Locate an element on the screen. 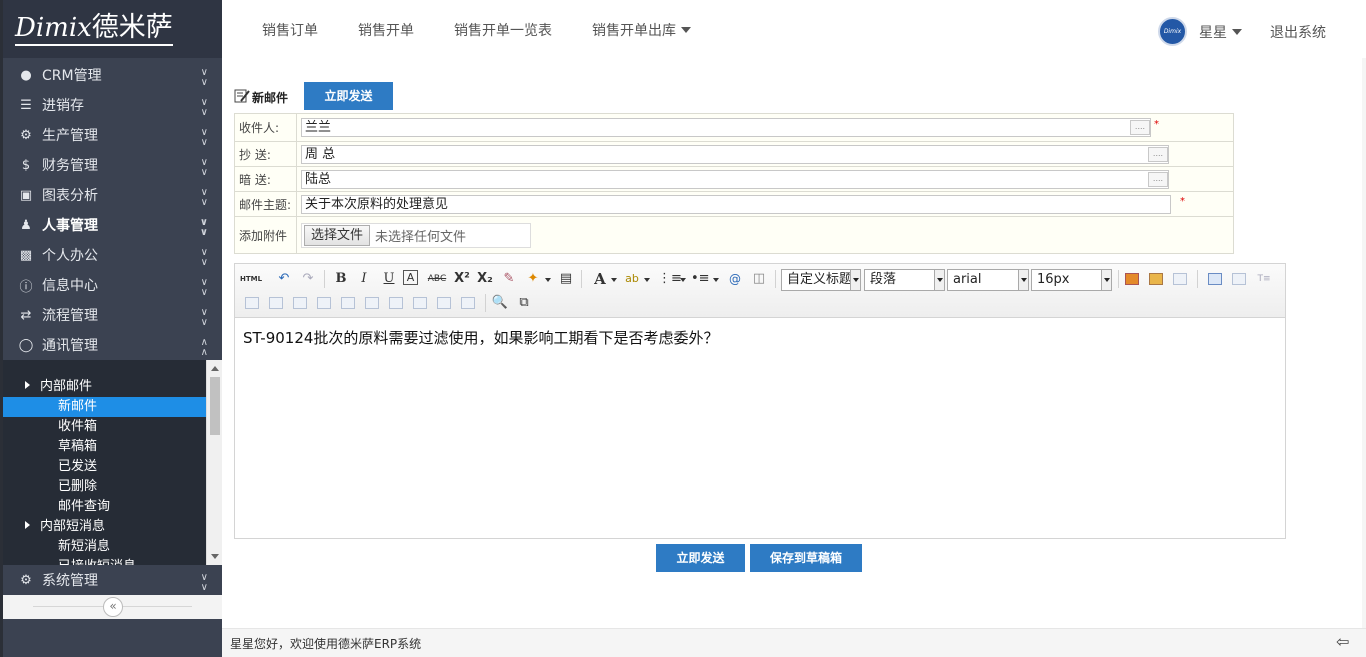  sidebar-item-hr: ♟ 人事管理 ∨ ∨ is located at coordinates (112, 225).